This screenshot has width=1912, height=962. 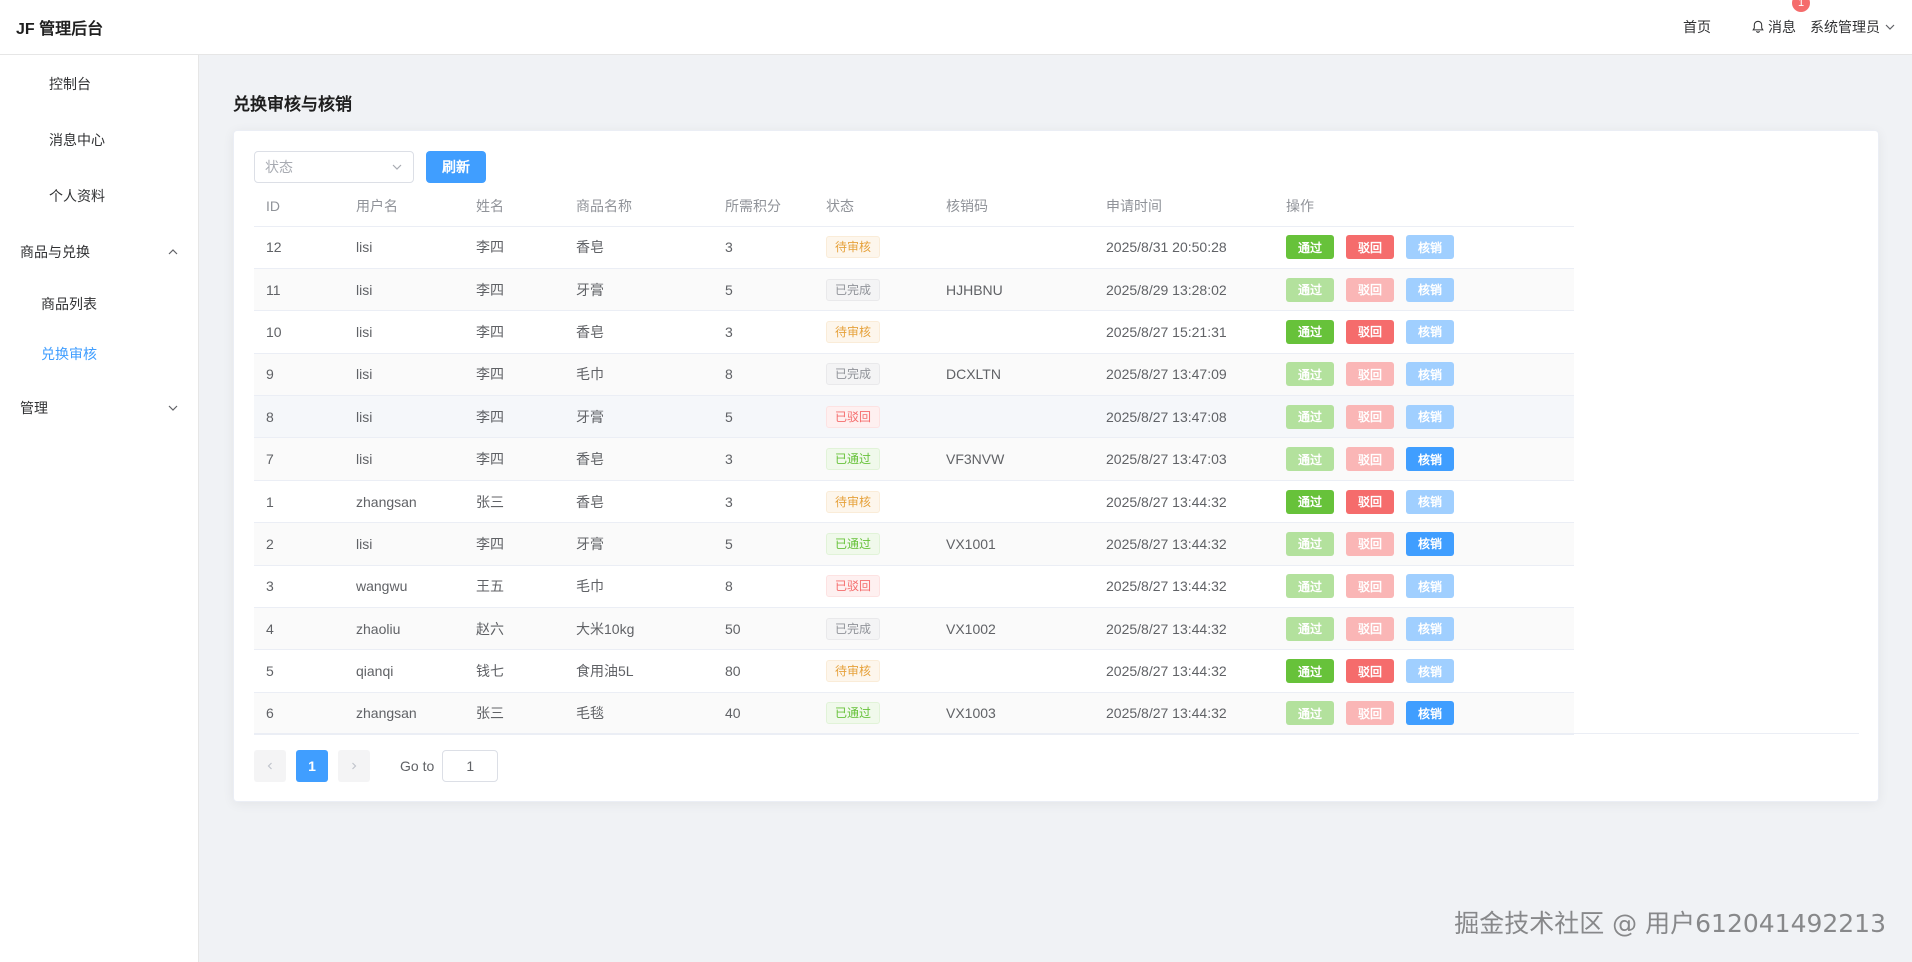 What do you see at coordinates (99, 252) in the screenshot?
I see `sidebar-submenu-products: 商品与兑换` at bounding box center [99, 252].